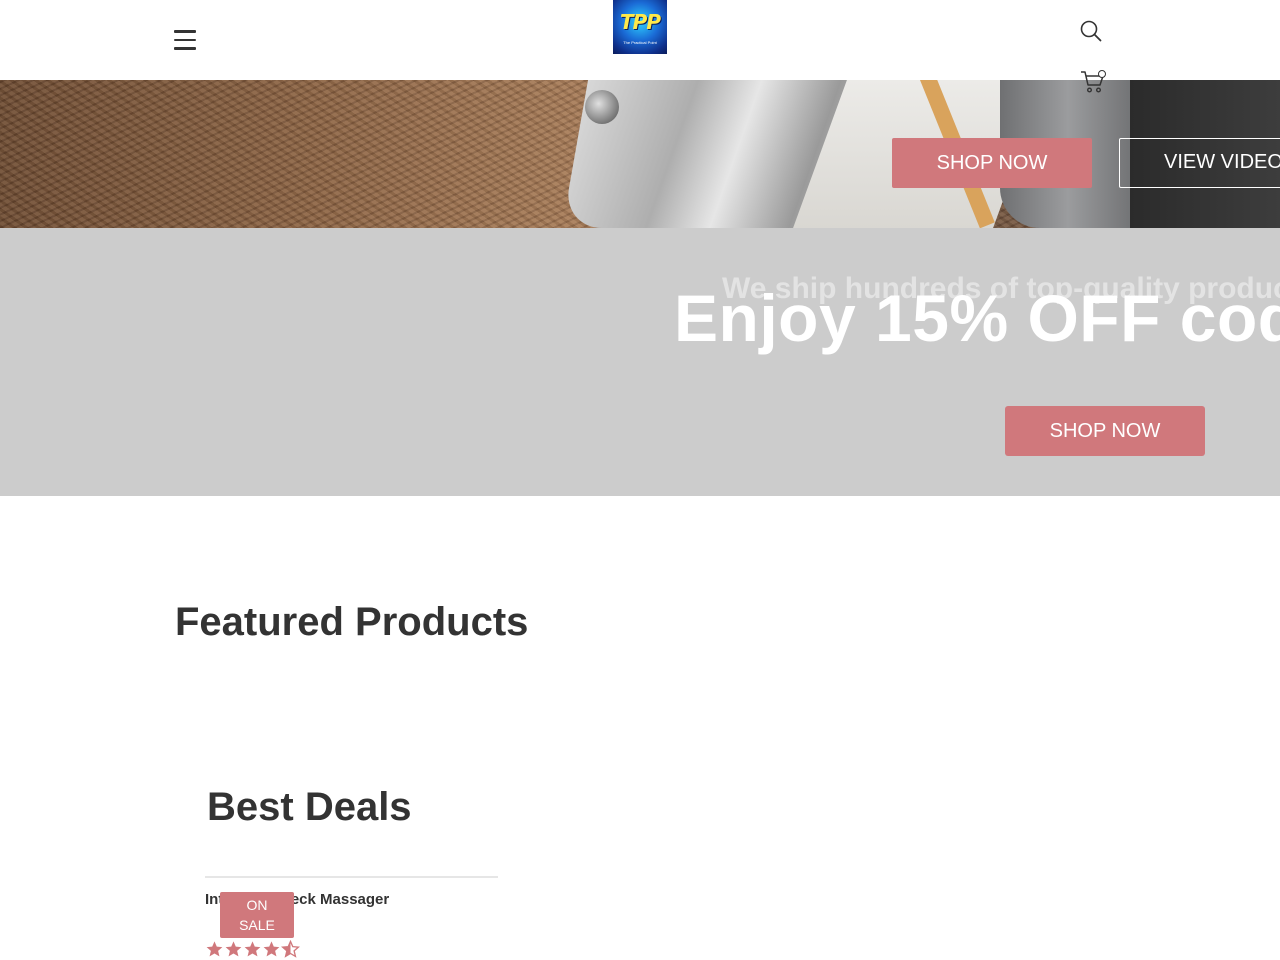  Describe the element at coordinates (1105, 431) in the screenshot. I see `promo-shop-now-button: SHOP NOW` at that location.